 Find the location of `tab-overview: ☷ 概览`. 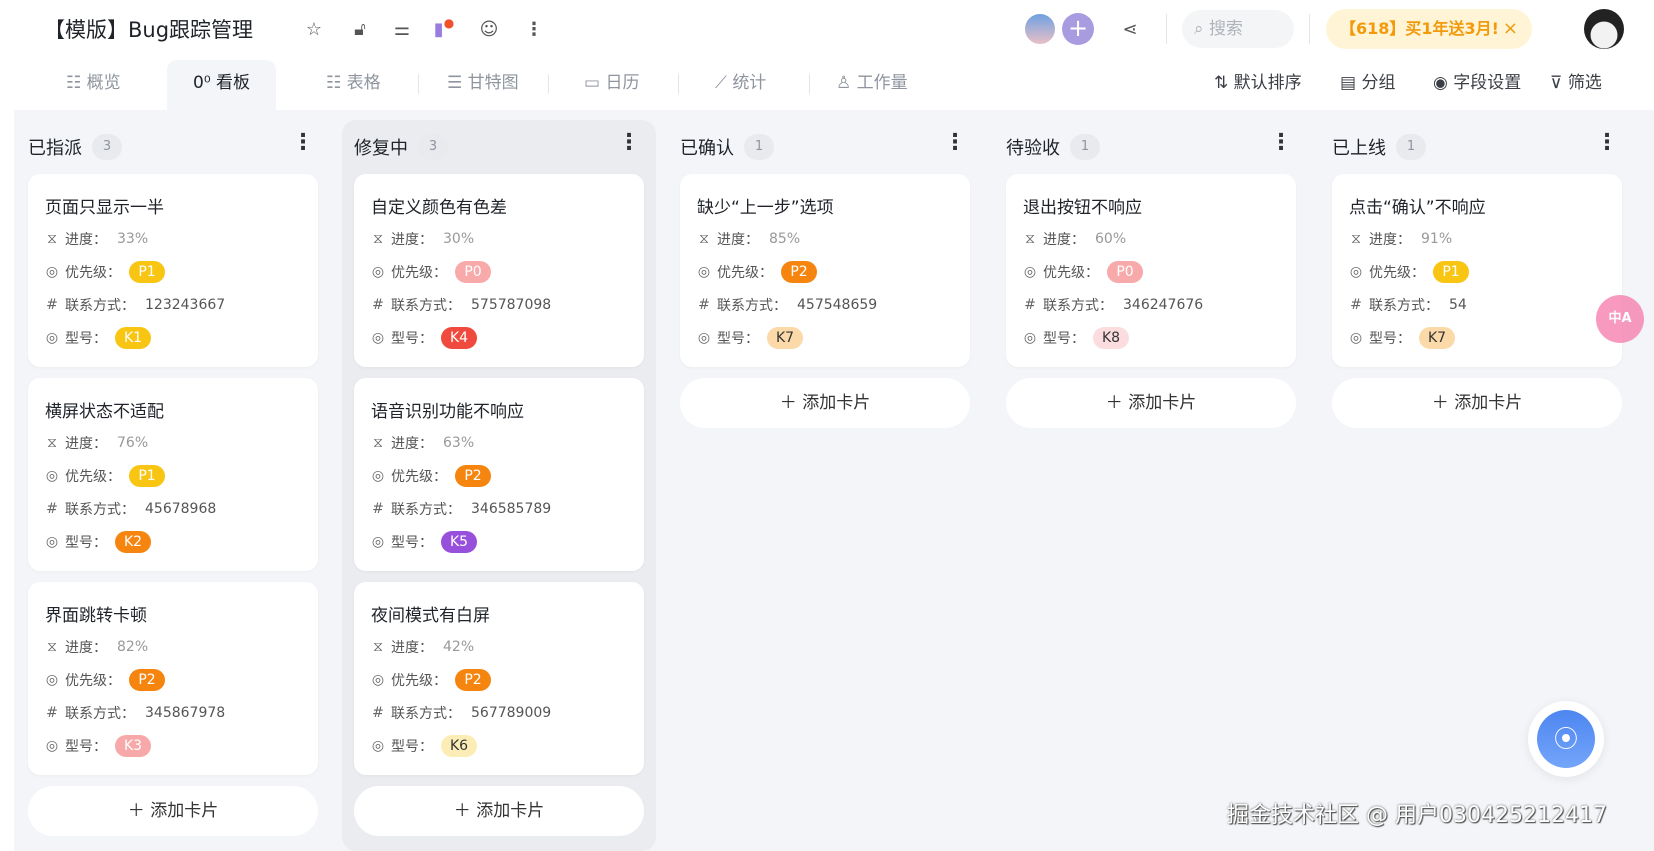

tab-overview: ☷ 概览 is located at coordinates (93, 85).